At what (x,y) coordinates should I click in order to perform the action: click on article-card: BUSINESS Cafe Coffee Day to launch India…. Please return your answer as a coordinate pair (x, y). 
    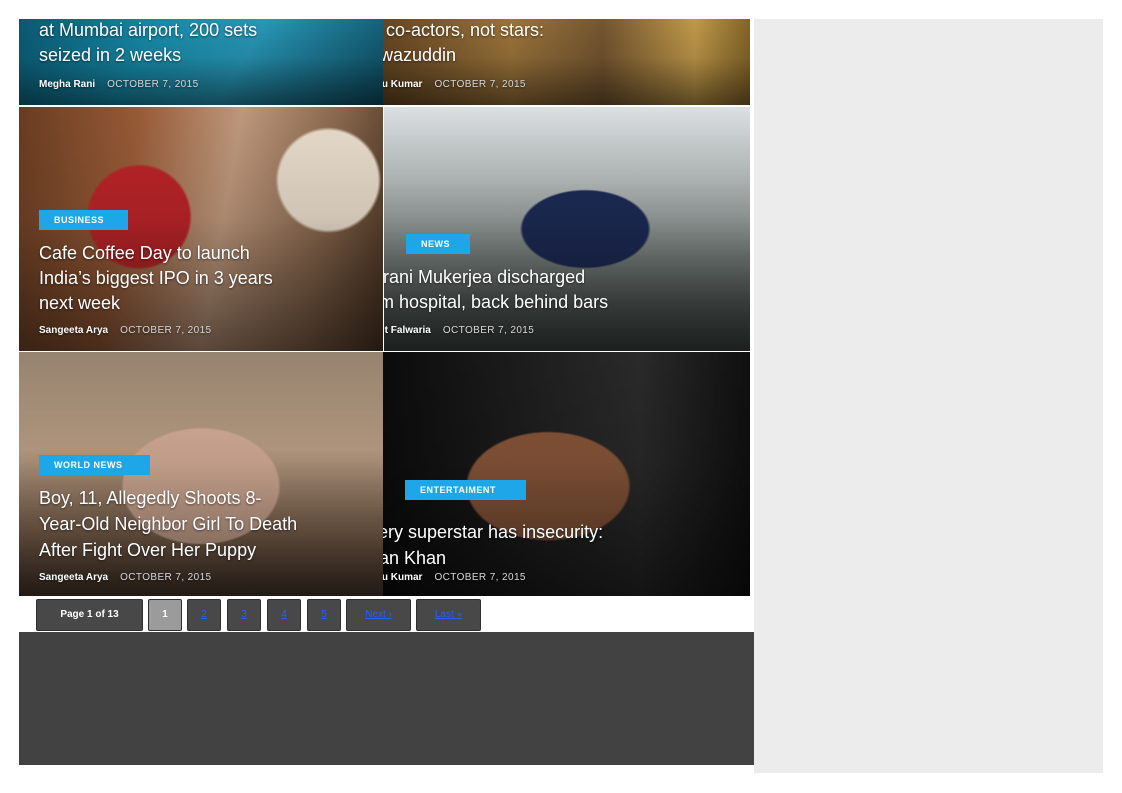
    Looking at the image, I should click on (201, 229).